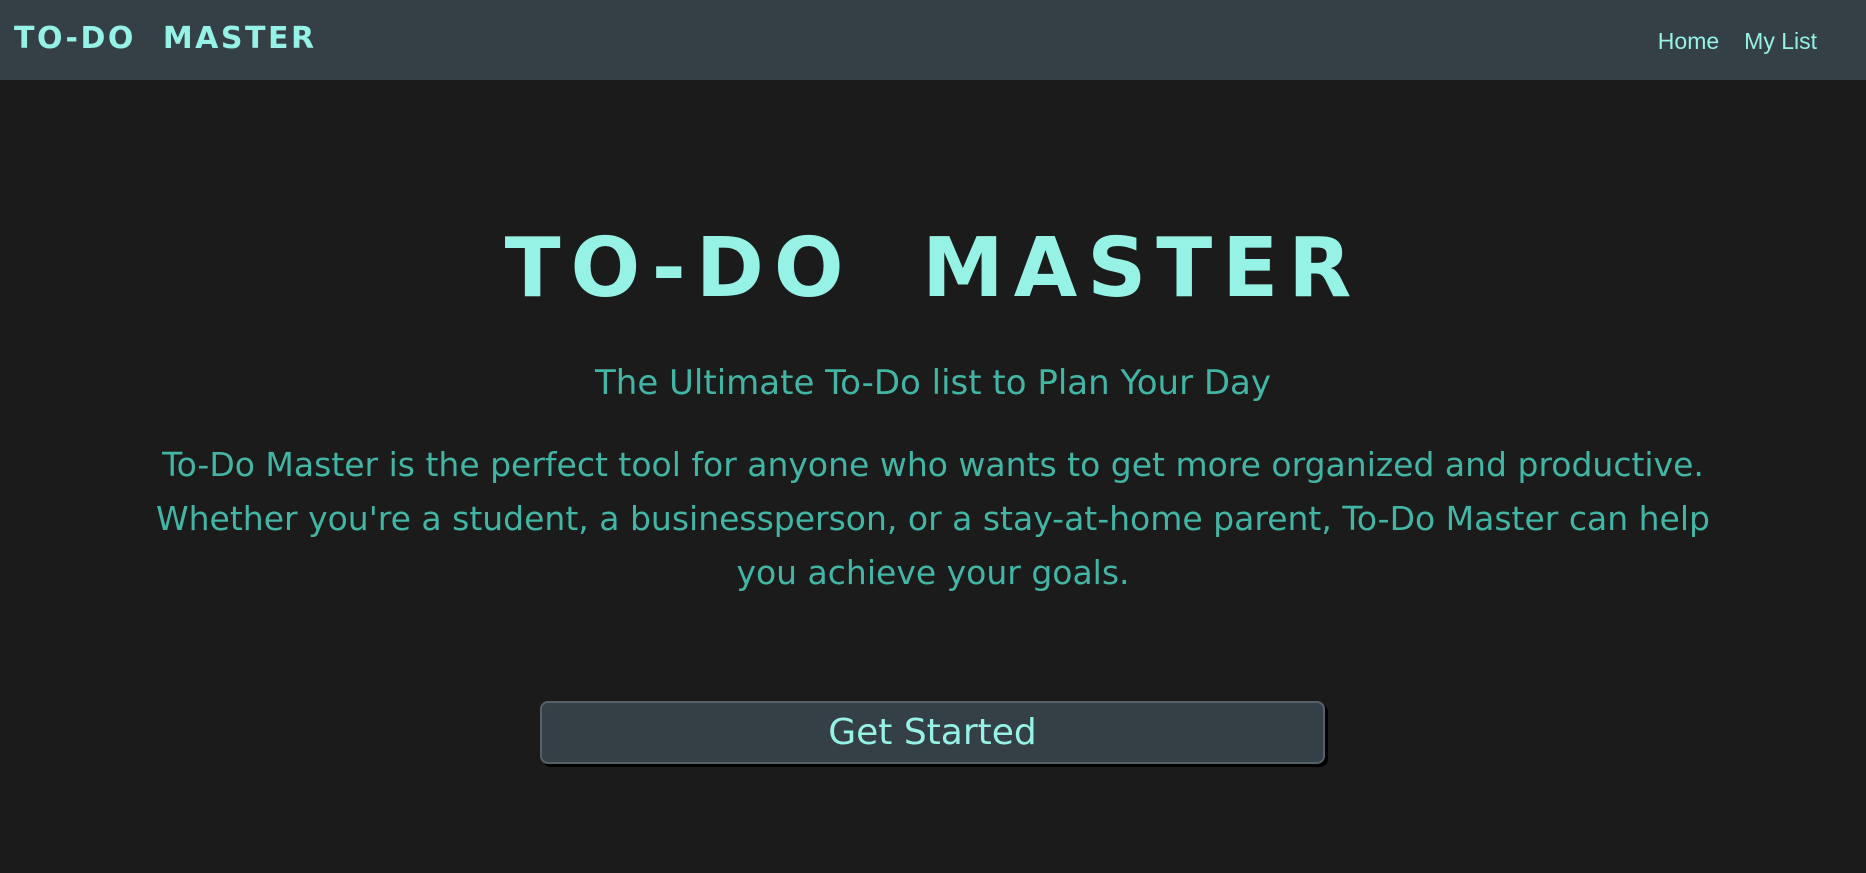 This screenshot has width=1866, height=873. What do you see at coordinates (1780, 41) in the screenshot?
I see `nav-link-my-list: My List` at bounding box center [1780, 41].